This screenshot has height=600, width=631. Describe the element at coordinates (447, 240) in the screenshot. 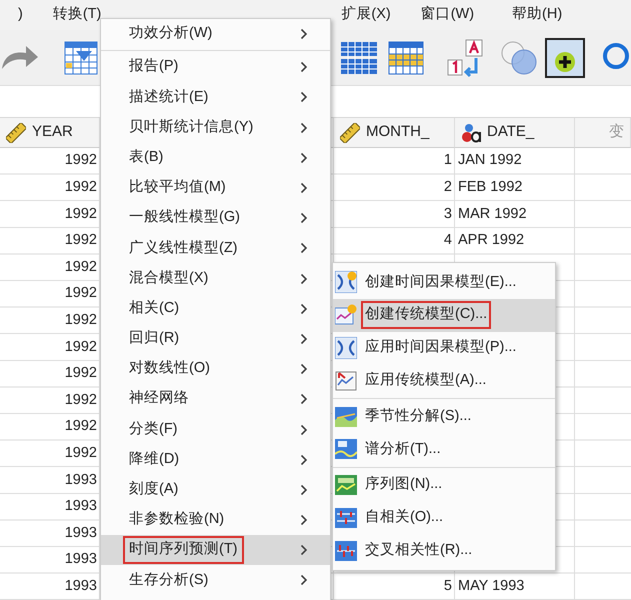

I see `table-cell-text: 4` at that location.